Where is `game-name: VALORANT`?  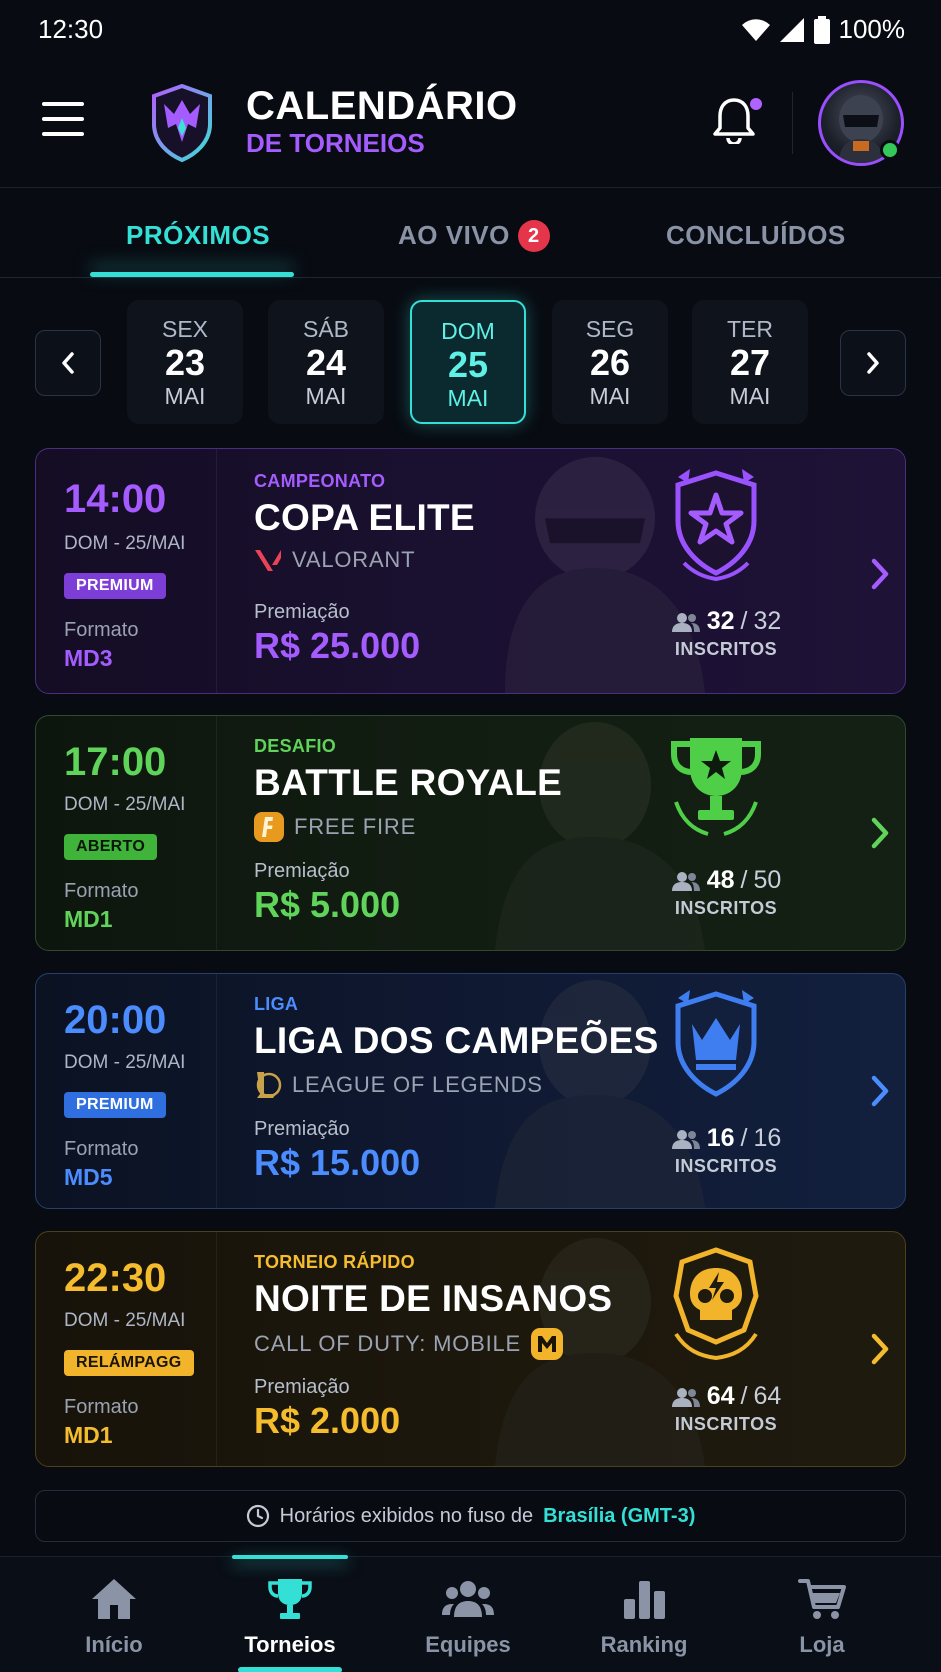 game-name: VALORANT is located at coordinates (354, 559).